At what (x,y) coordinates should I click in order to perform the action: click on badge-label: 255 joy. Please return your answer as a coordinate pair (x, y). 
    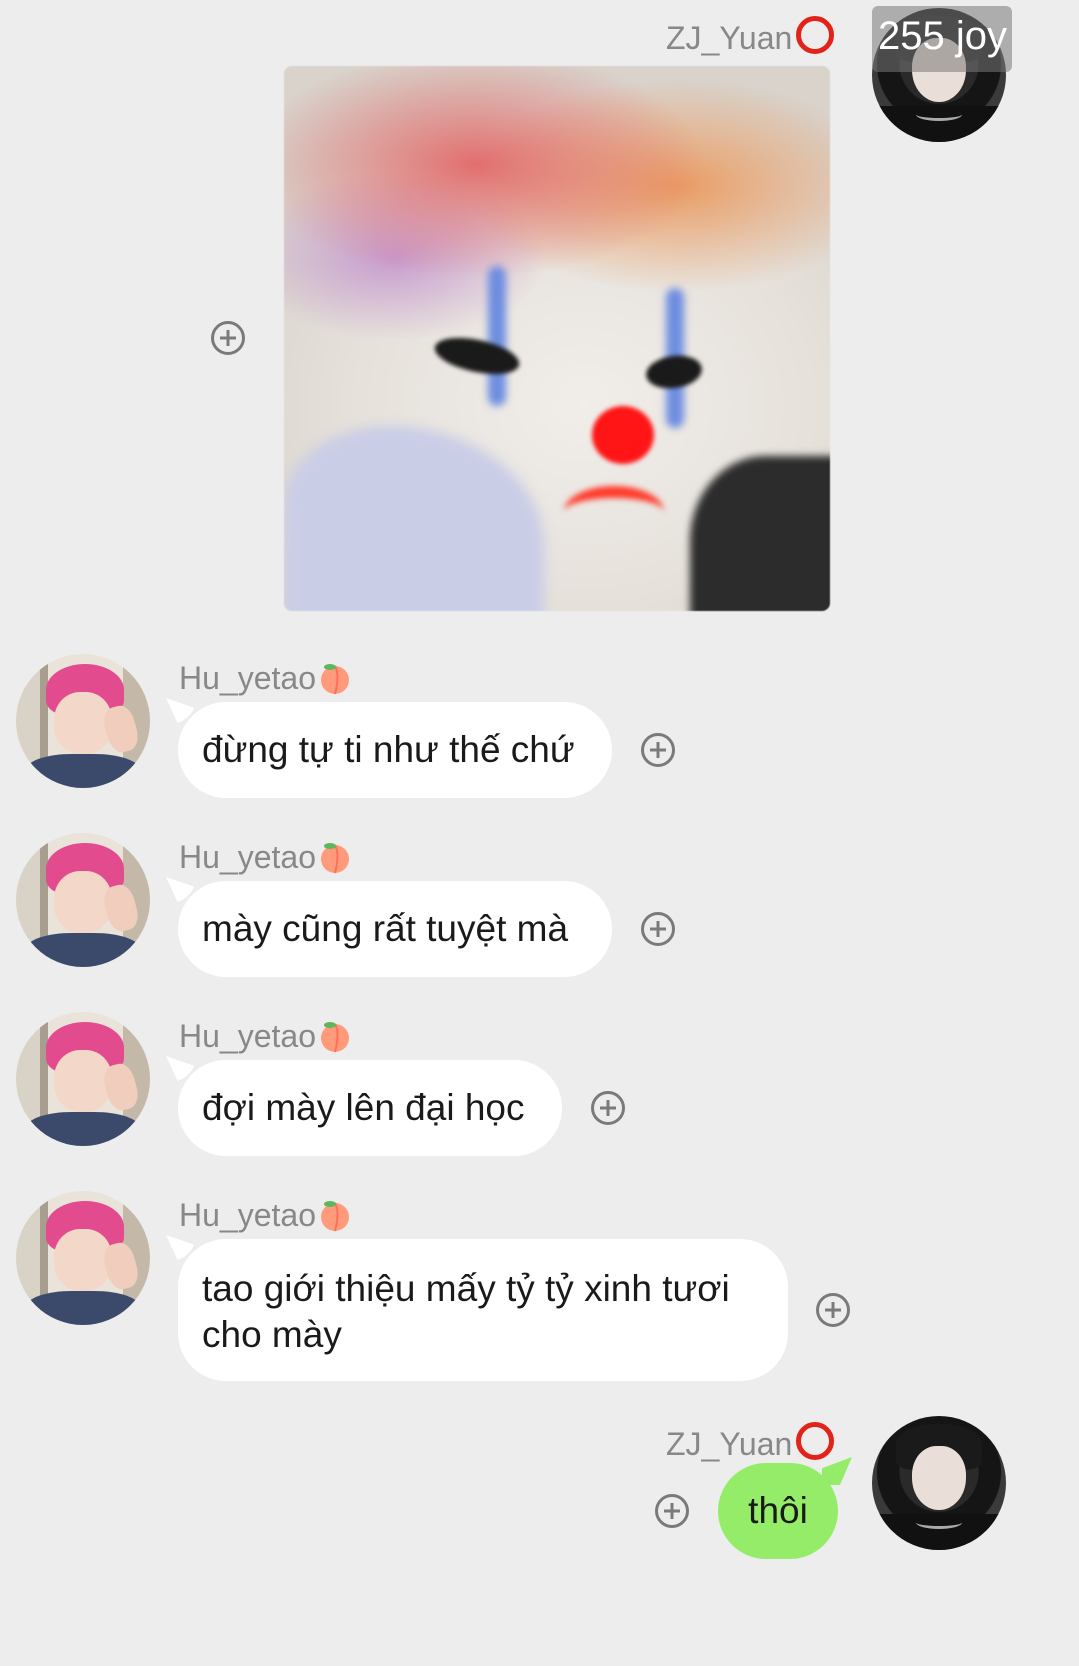
    Looking at the image, I should click on (942, 36).